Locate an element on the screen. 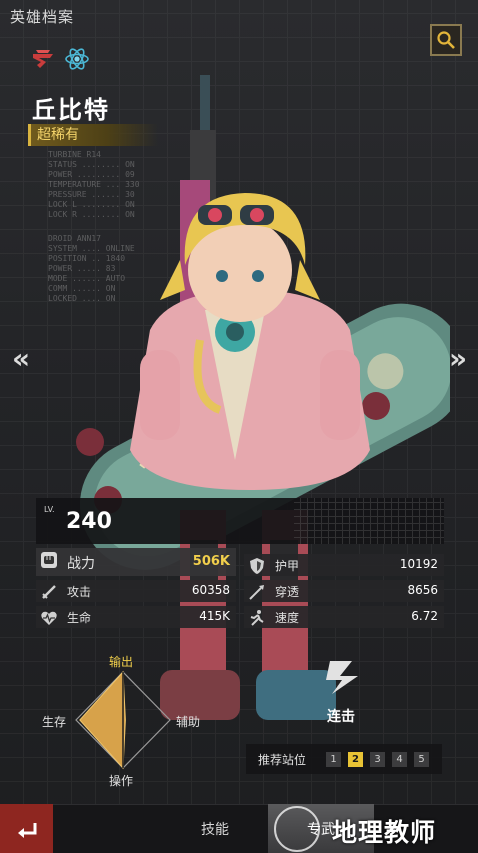  stat-armor-value: 10192 is located at coordinates (418, 564).